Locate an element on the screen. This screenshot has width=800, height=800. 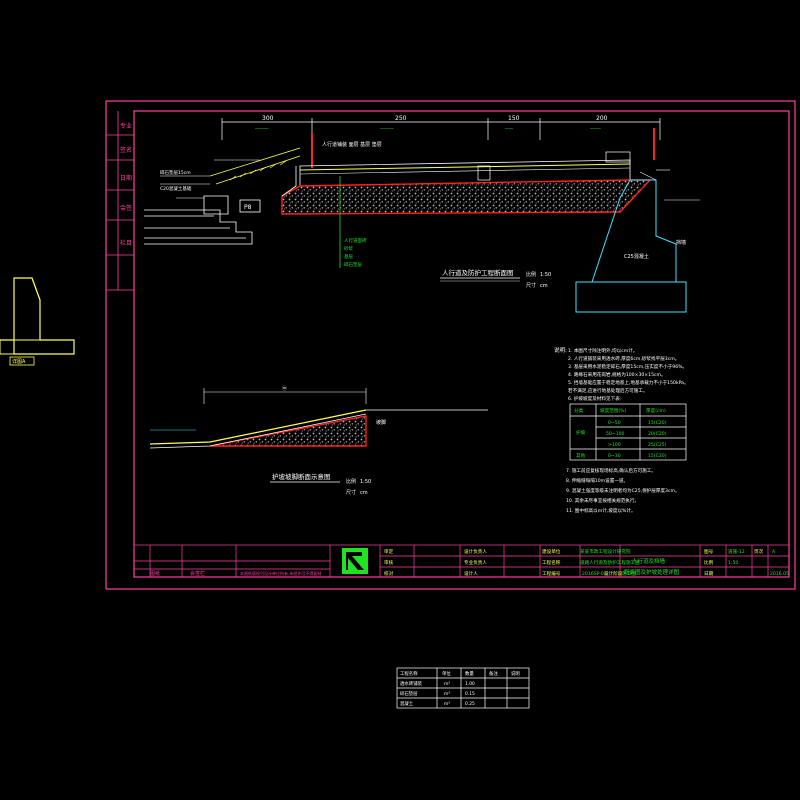
title-cell: 校对 is located at coordinates (389, 573).